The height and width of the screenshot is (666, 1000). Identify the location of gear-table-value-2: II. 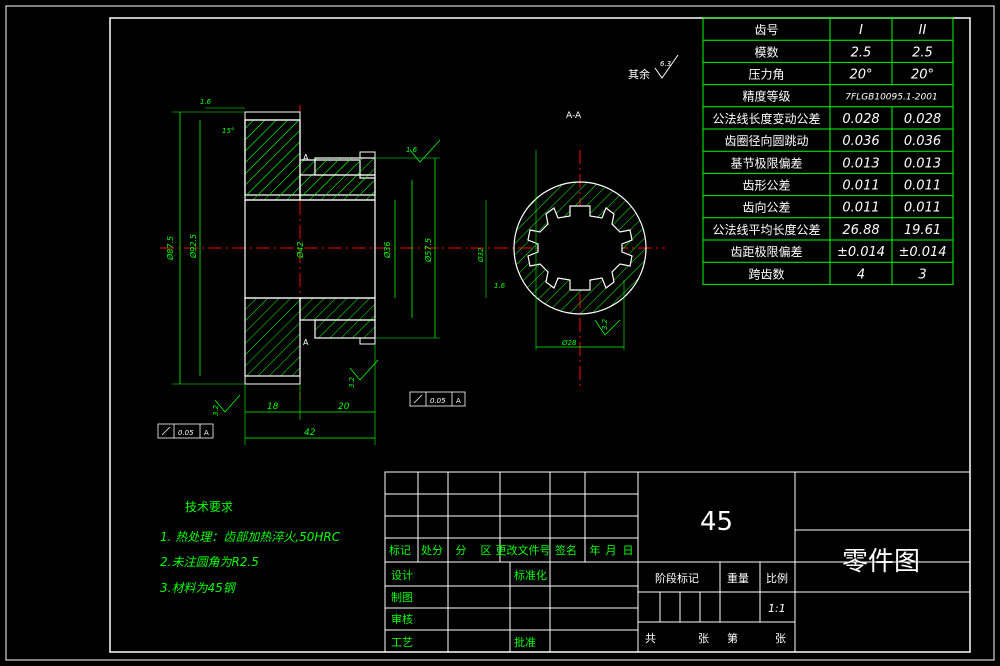
(923, 30).